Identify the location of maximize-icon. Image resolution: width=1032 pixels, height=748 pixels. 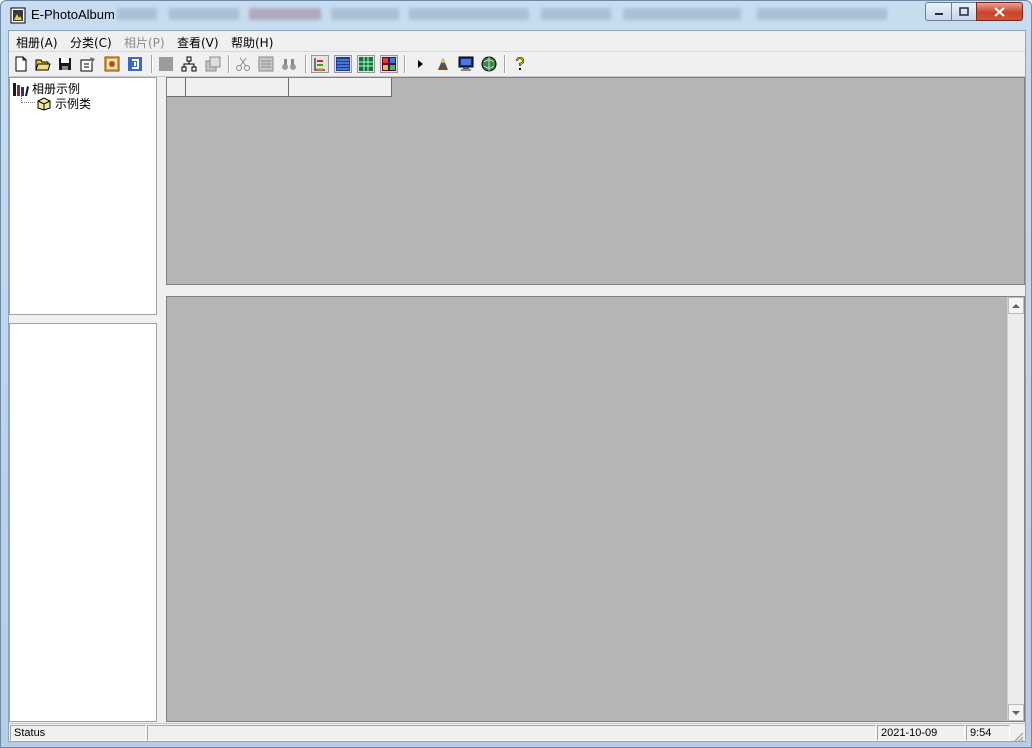
(964, 11).